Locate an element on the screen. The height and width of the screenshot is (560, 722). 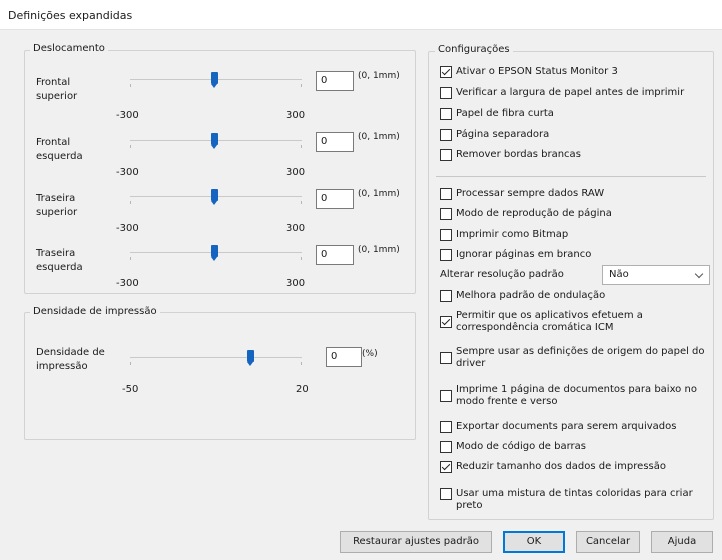
frontal-superior-label: Frontal superior is located at coordinates (57, 89).